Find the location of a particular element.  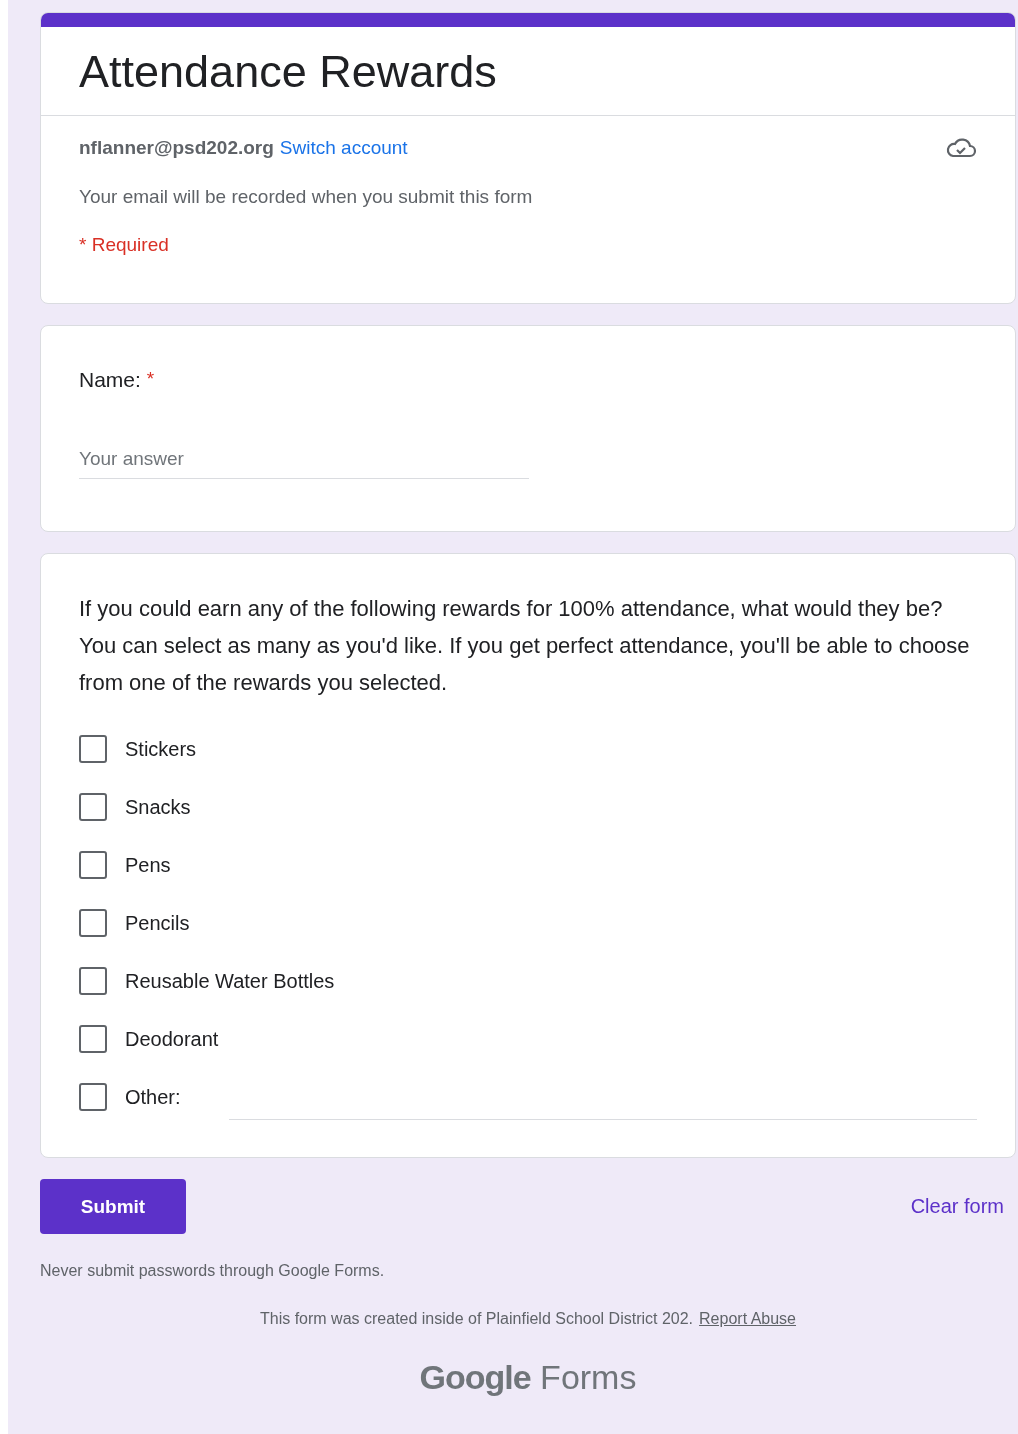

account-email: nflanner@psd202.org is located at coordinates (176, 147).